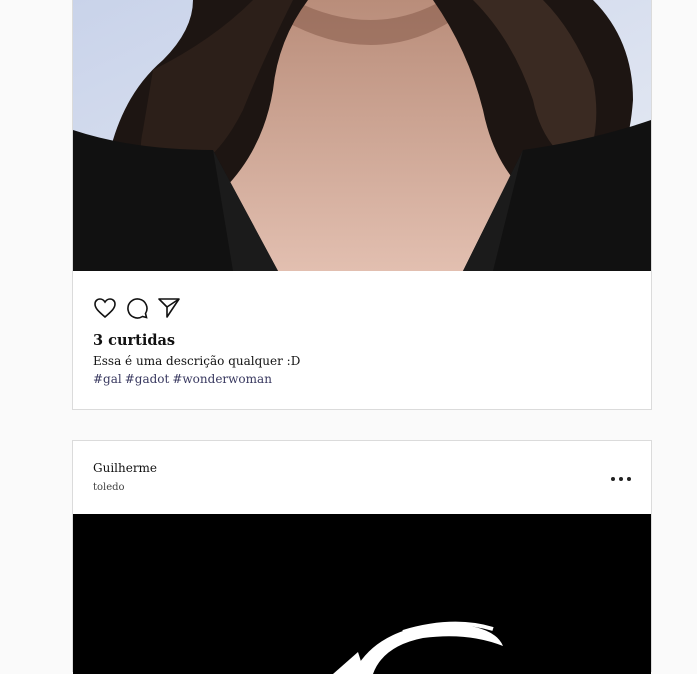  I want to click on hashtag-link: #gadot, so click(147, 379).